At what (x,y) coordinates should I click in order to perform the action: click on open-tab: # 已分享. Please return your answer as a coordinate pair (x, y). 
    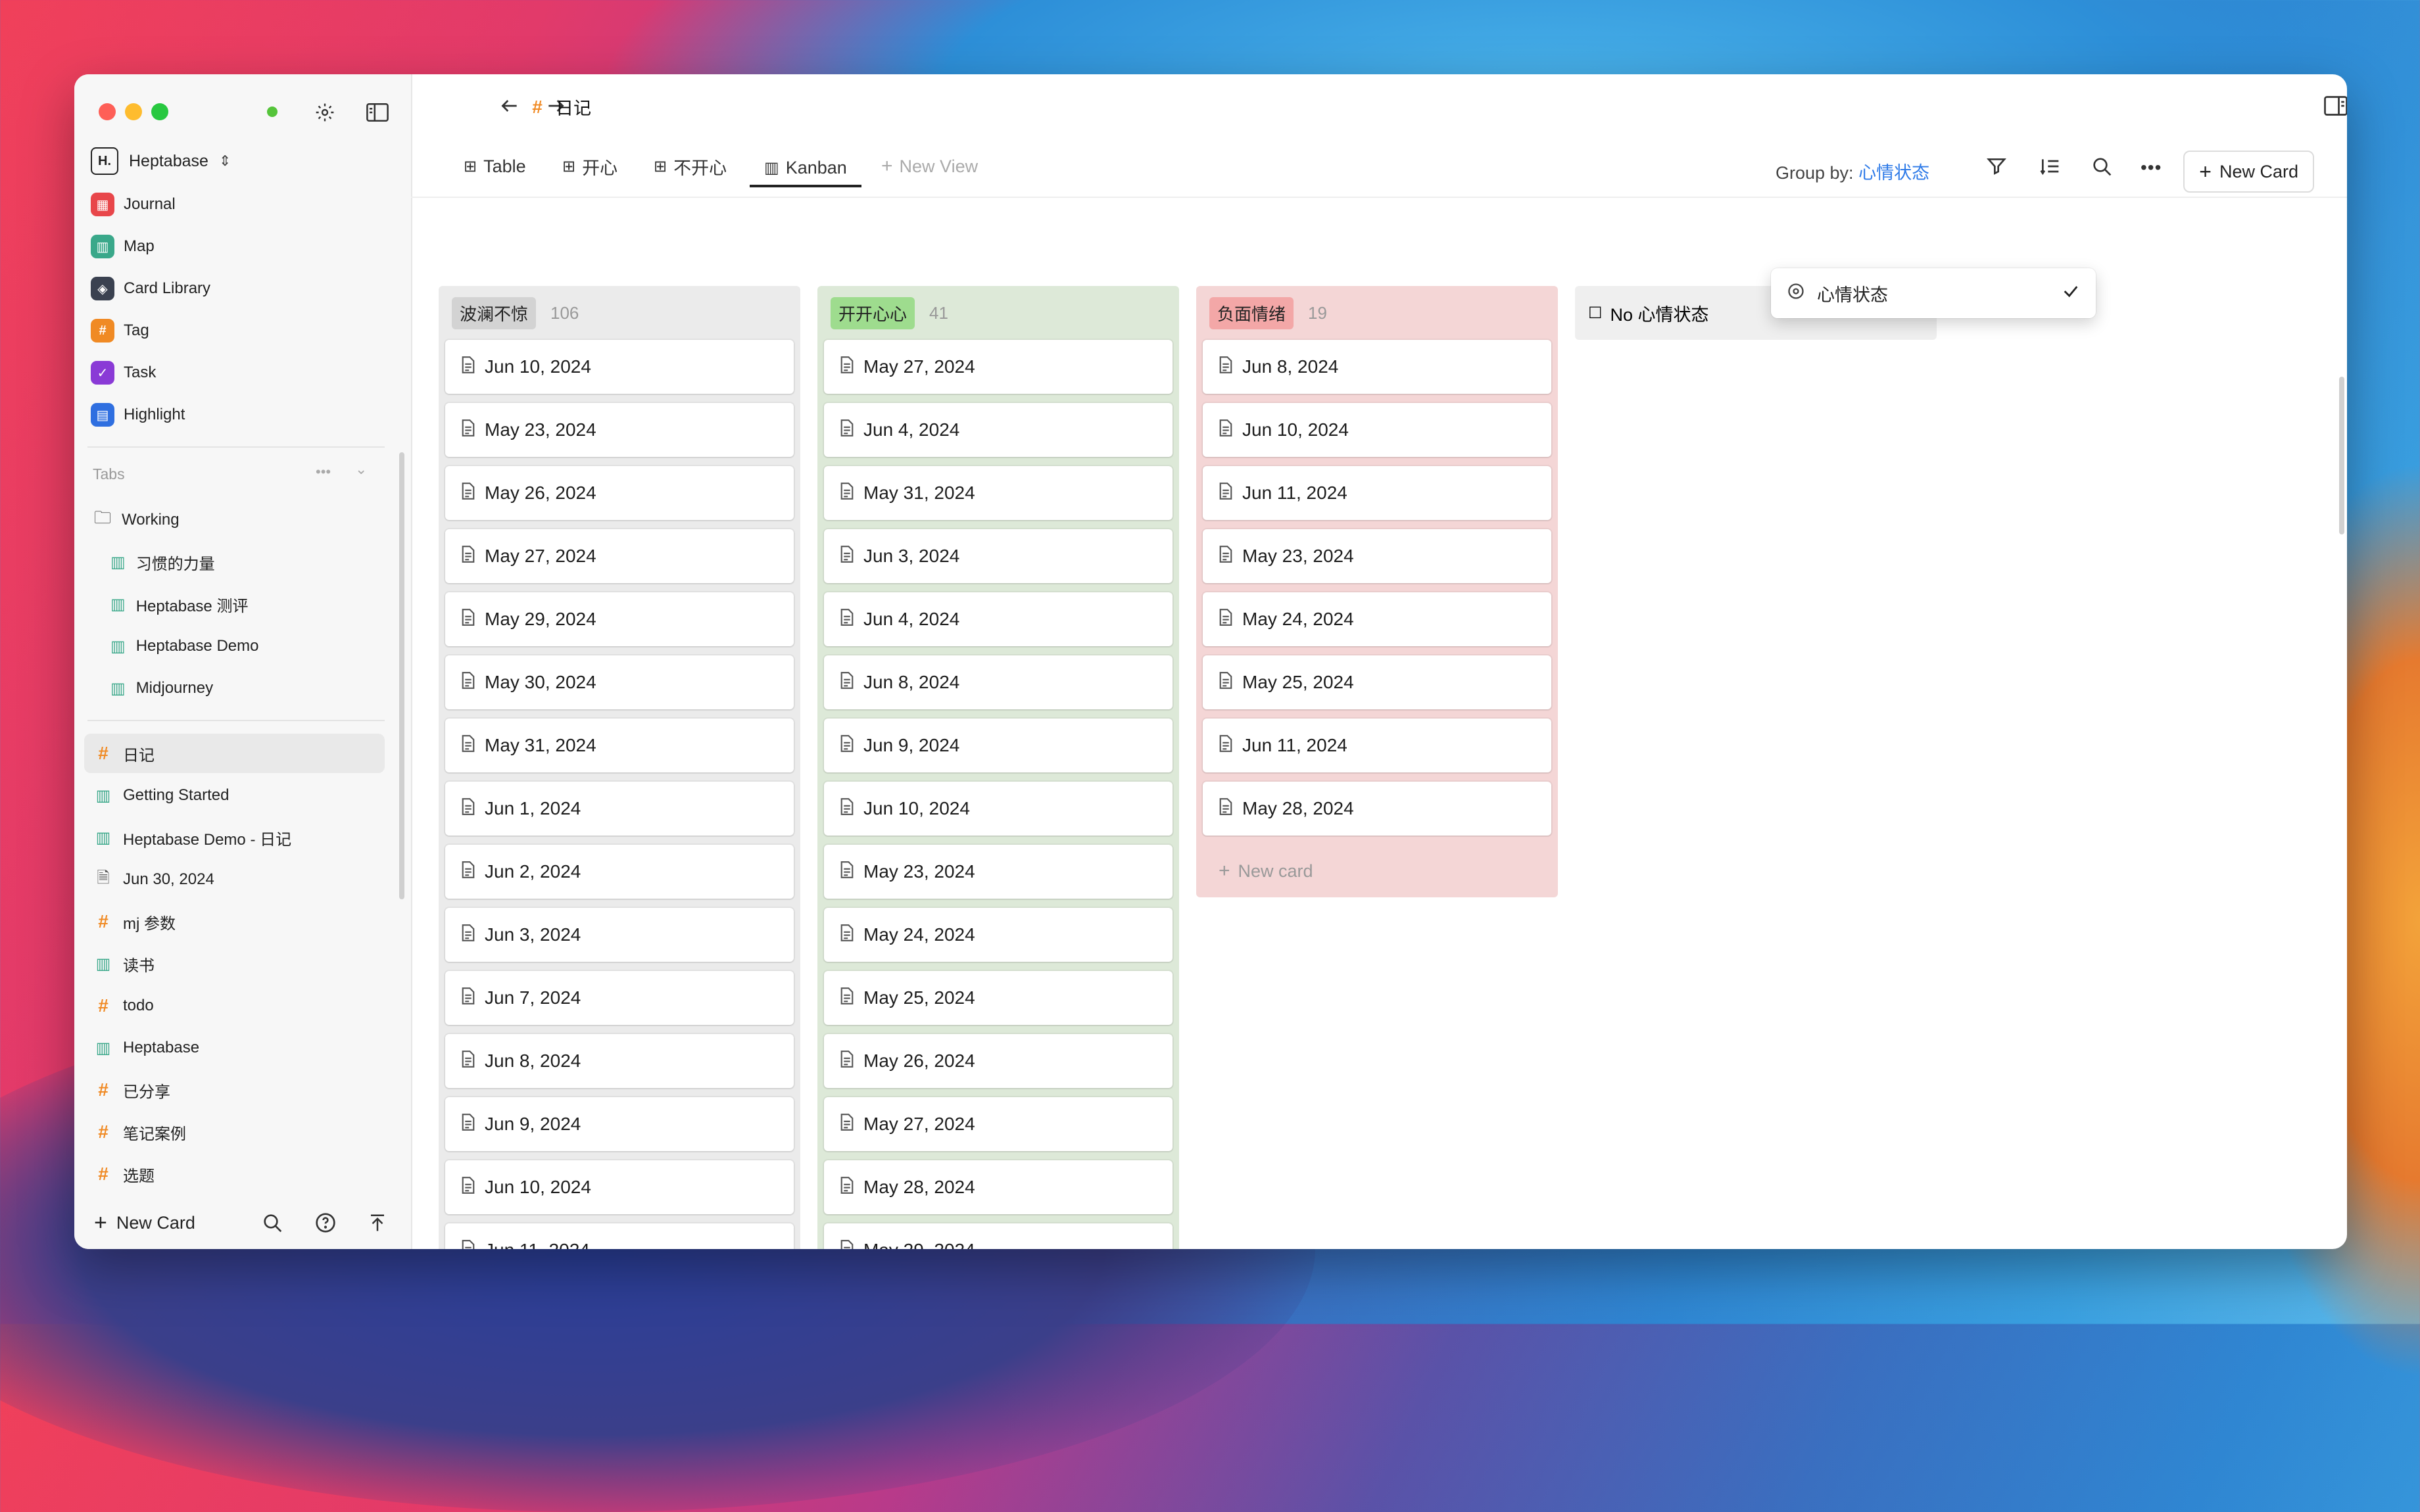
    Looking at the image, I should click on (132, 1090).